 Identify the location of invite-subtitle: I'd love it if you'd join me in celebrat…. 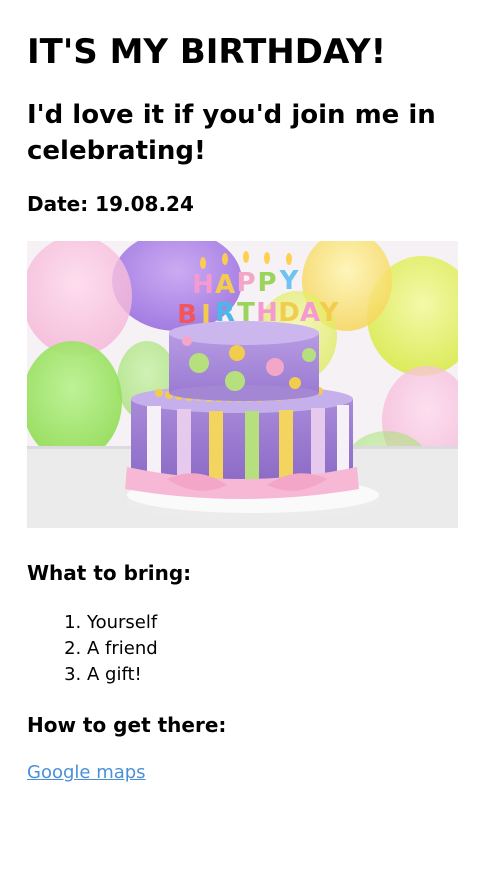
(231, 133).